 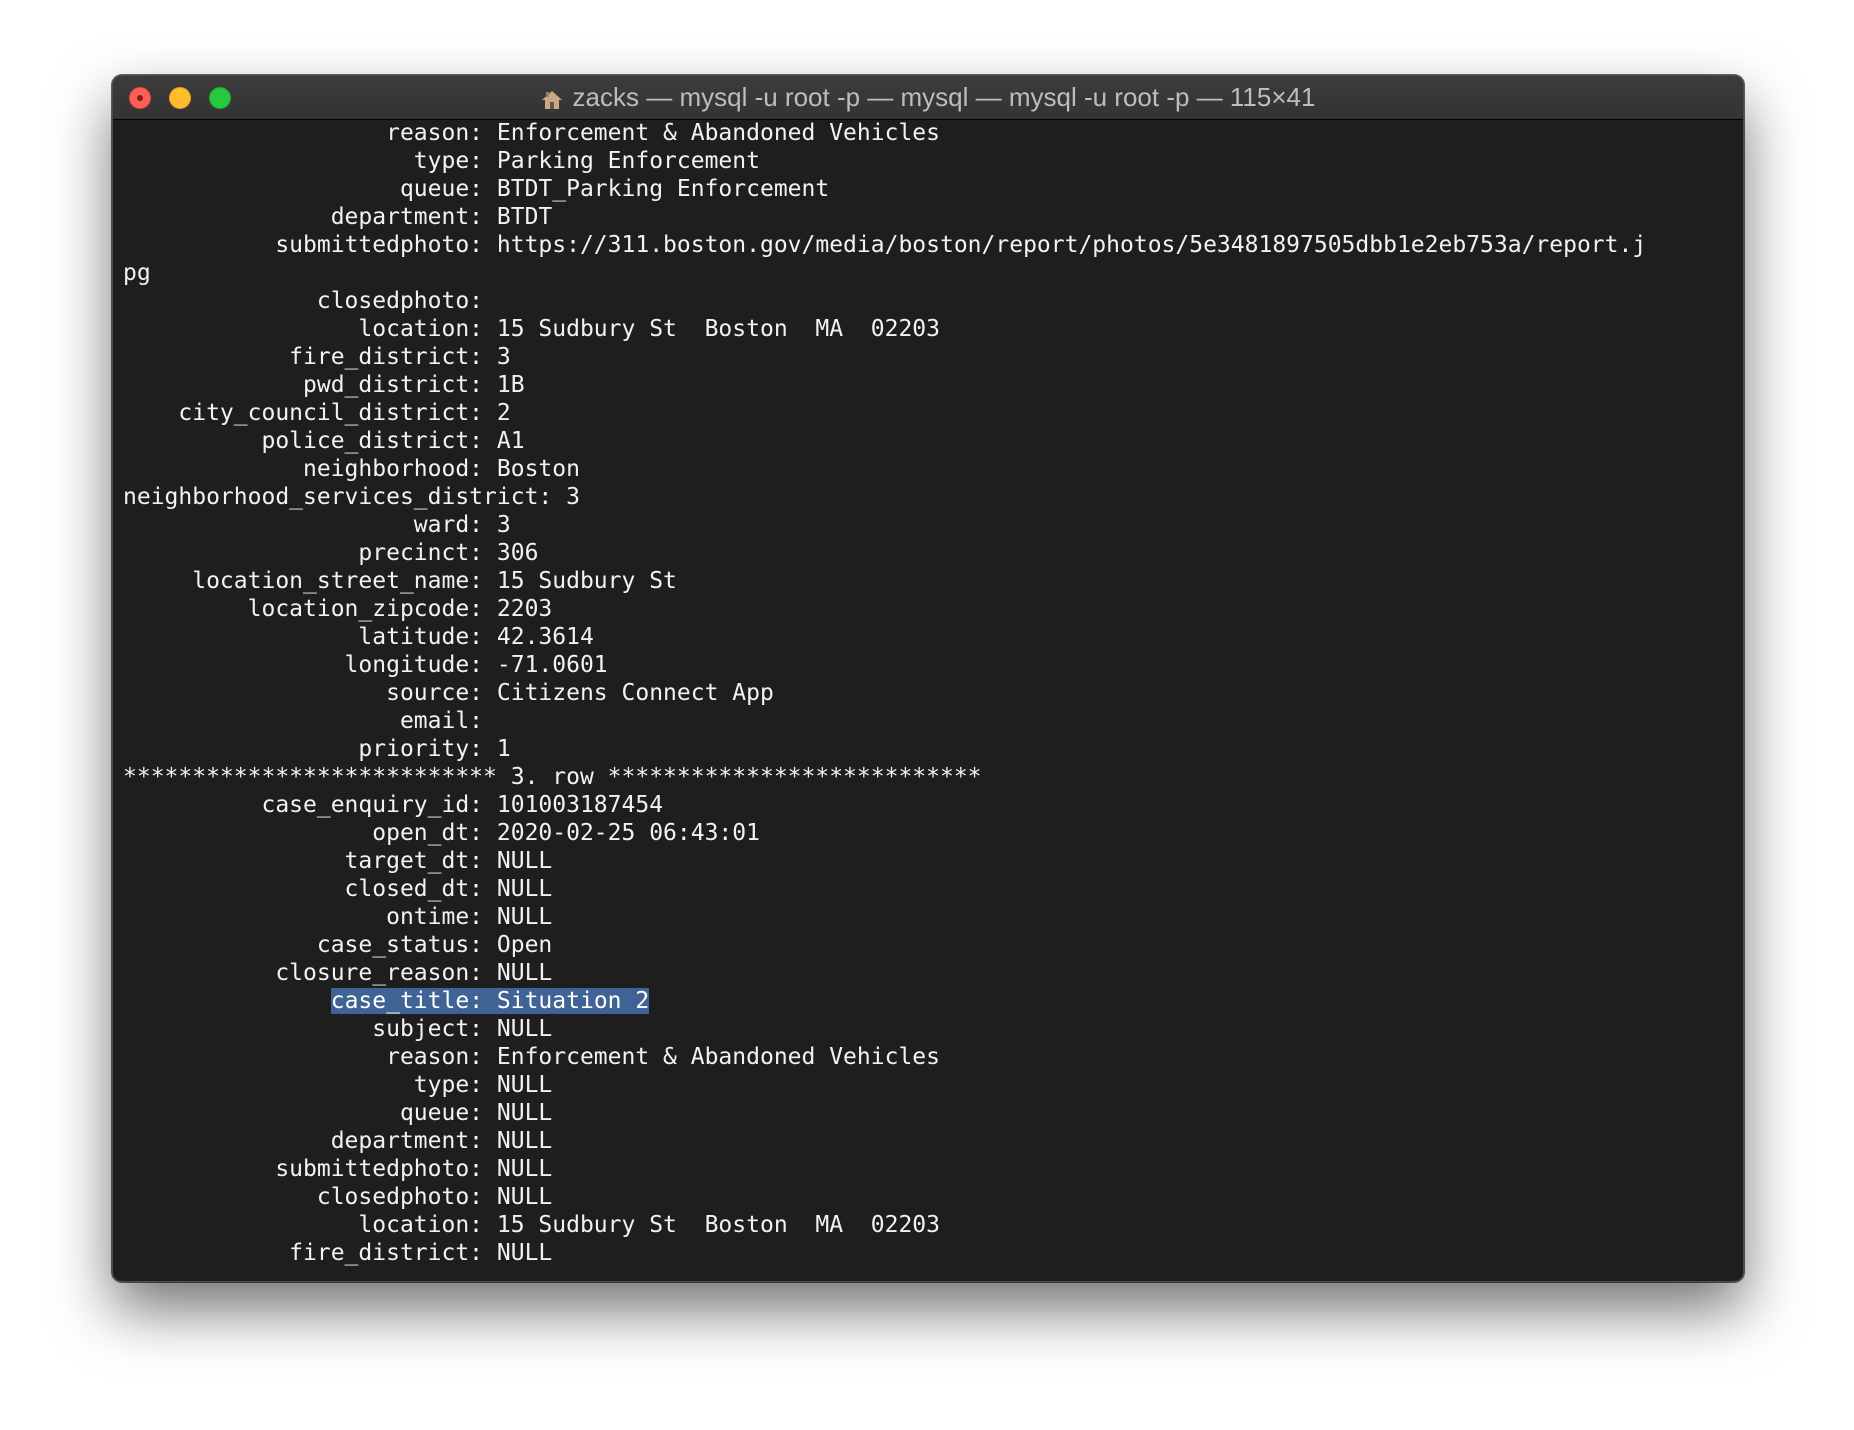 I want to click on terminal-line: queue: BTDT_Parking Enforcement, so click(x=476, y=189).